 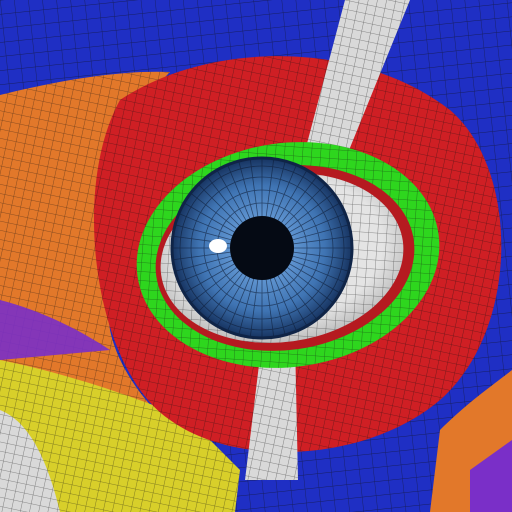 What do you see at coordinates (218, 246) in the screenshot?
I see `eye-highlight` at bounding box center [218, 246].